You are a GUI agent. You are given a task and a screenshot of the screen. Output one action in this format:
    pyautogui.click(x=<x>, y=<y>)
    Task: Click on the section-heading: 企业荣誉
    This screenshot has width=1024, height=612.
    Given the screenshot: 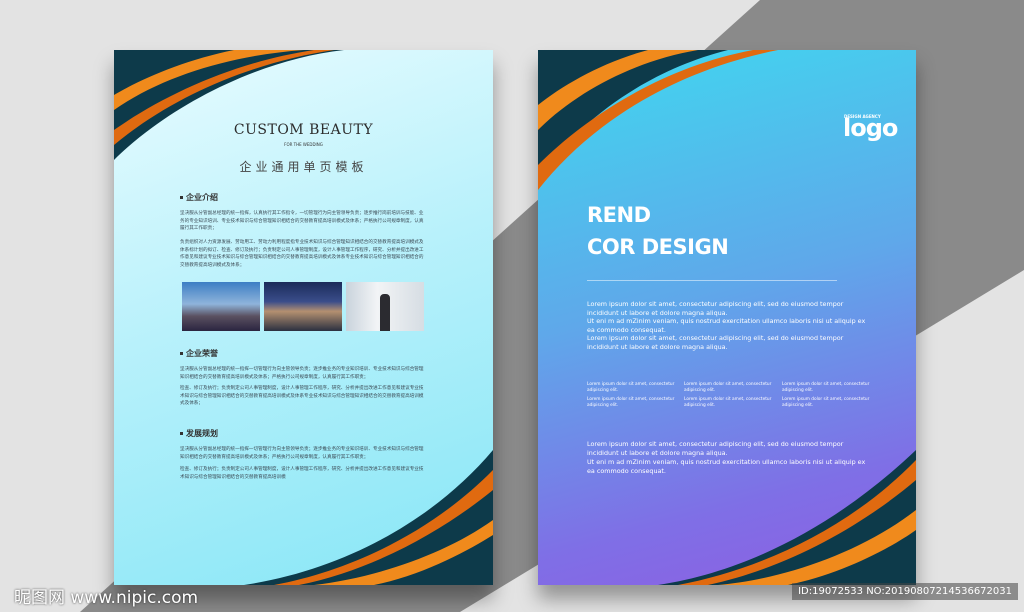 What is the action you would take?
    pyautogui.click(x=199, y=353)
    